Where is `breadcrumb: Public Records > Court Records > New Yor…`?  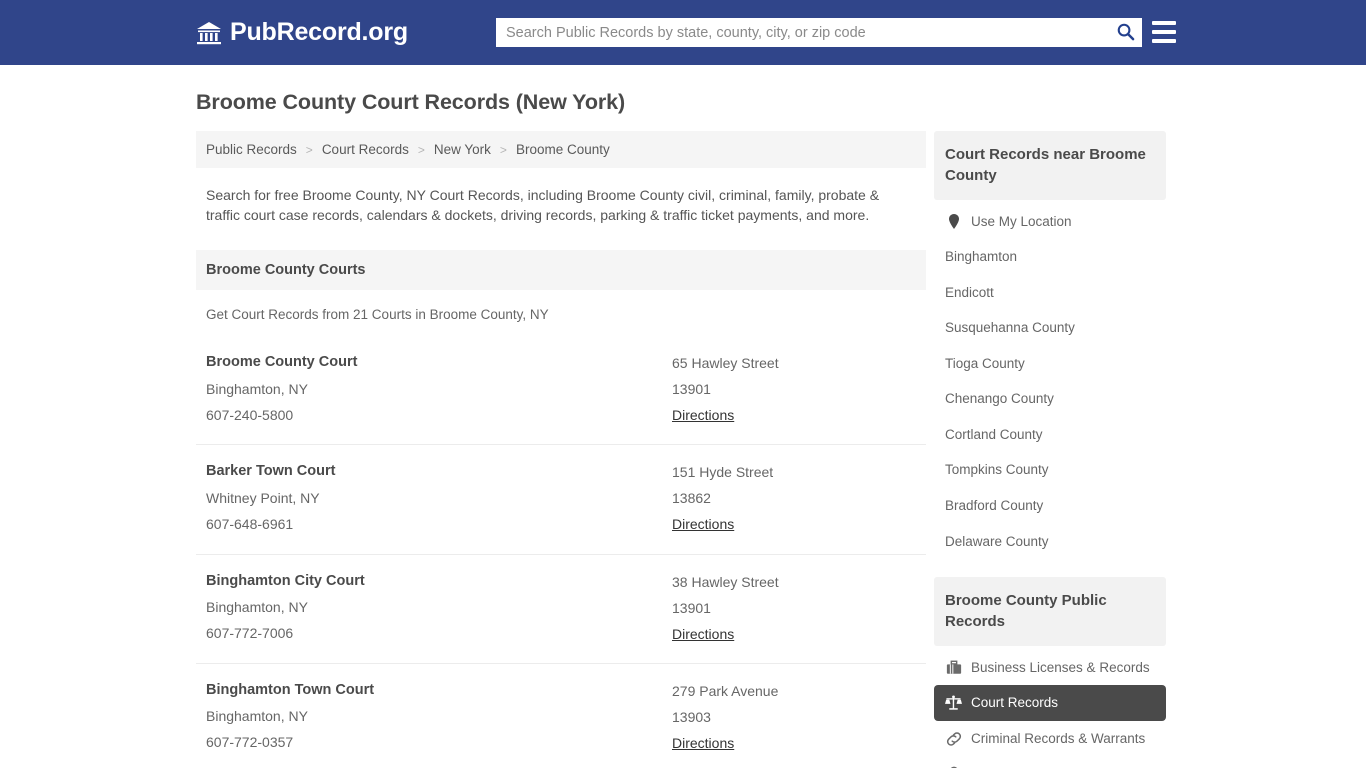
breadcrumb: Public Records > Court Records > New Yor… is located at coordinates (561, 149).